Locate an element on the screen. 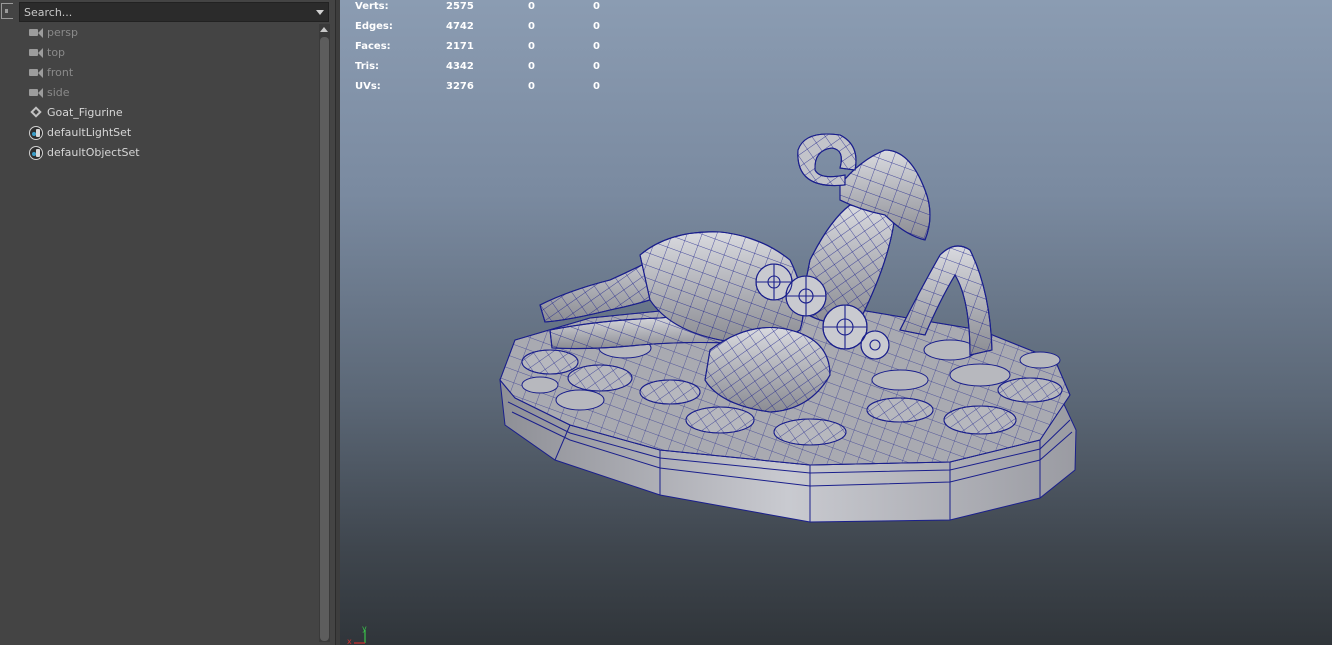 The height and width of the screenshot is (645, 1332). outliner-scrollbar is located at coordinates (324, 333).